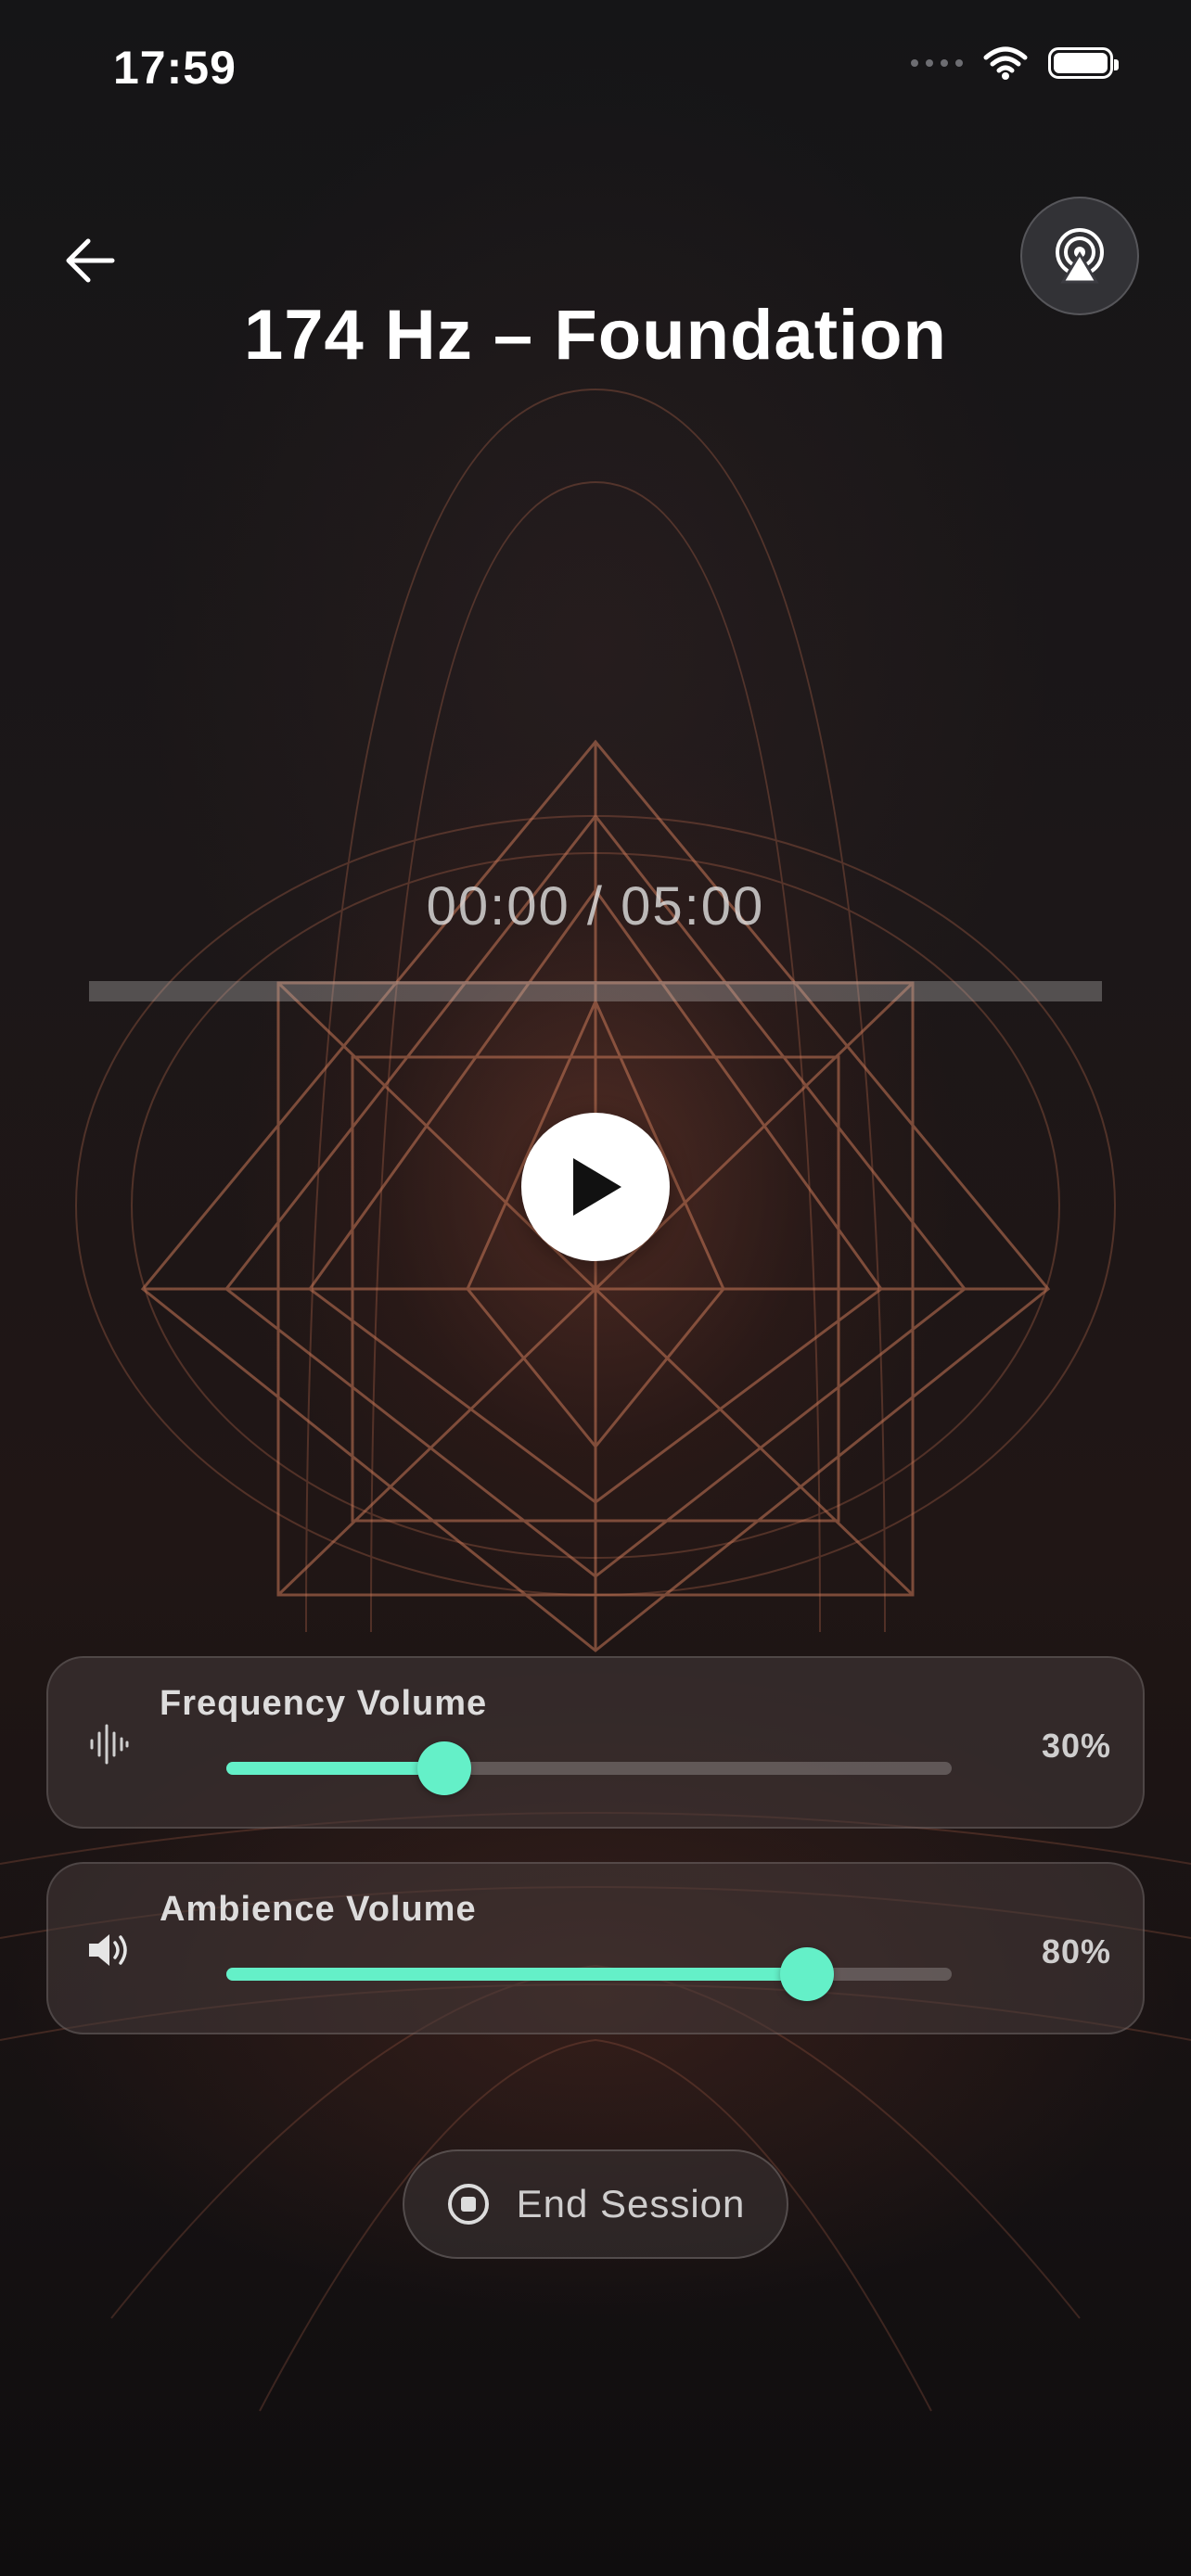 Image resolution: width=1191 pixels, height=2576 pixels. What do you see at coordinates (318, 1910) in the screenshot?
I see `ambience-volume-label: Ambience Volume` at bounding box center [318, 1910].